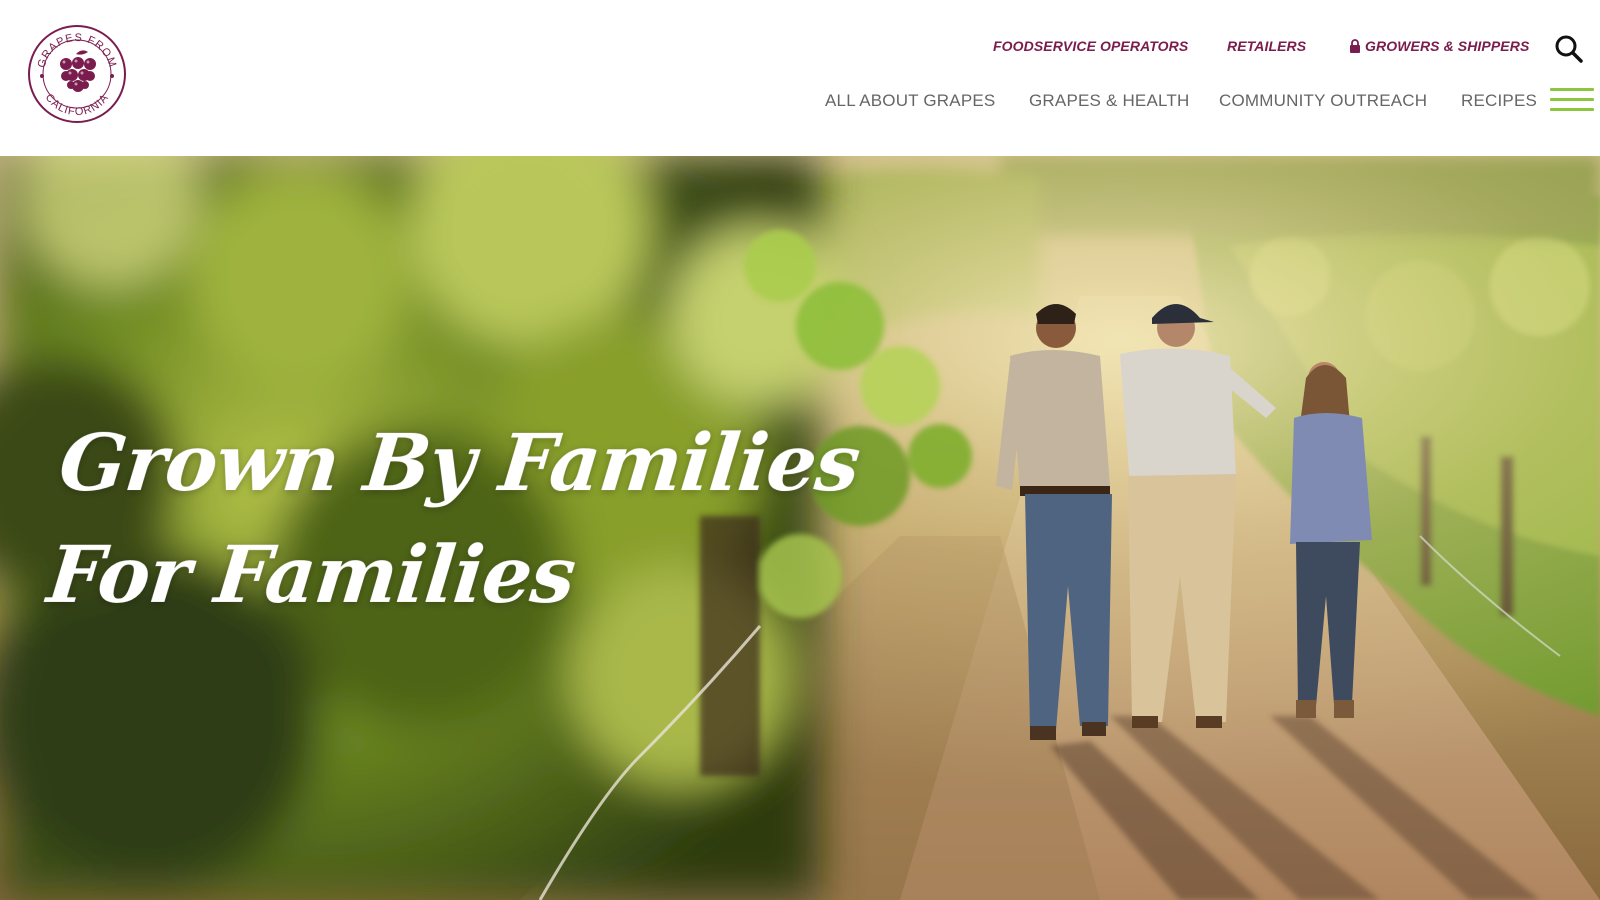  I want to click on hamburger-menu-icon, so click(1572, 100).